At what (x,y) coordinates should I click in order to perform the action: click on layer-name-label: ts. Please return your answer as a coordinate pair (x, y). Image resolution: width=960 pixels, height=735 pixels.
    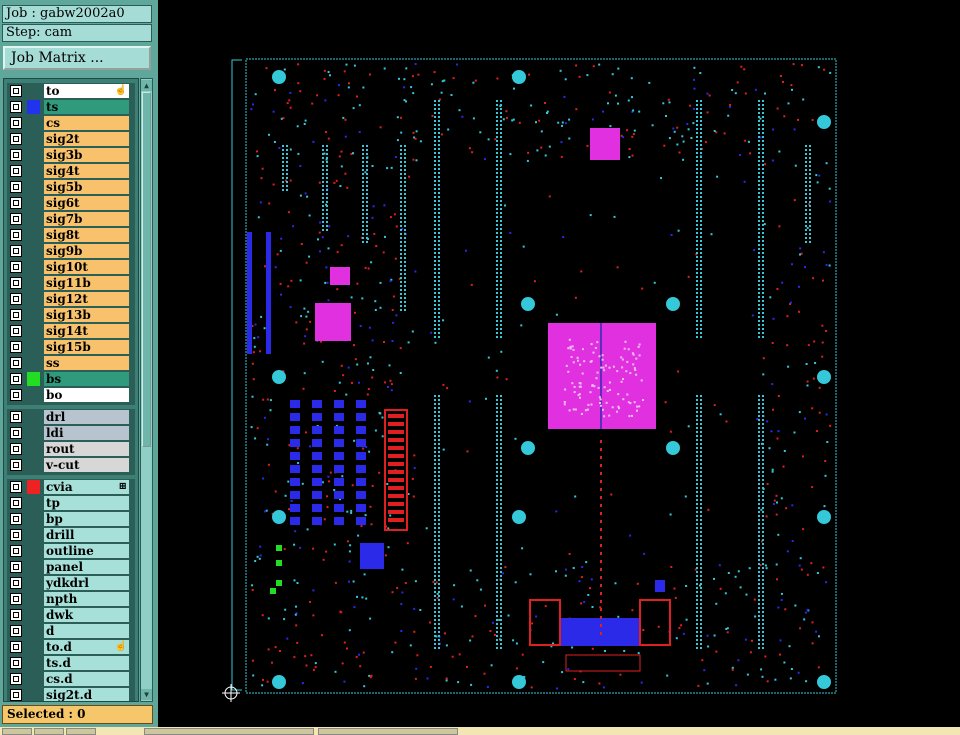
    Looking at the image, I should click on (86, 107).